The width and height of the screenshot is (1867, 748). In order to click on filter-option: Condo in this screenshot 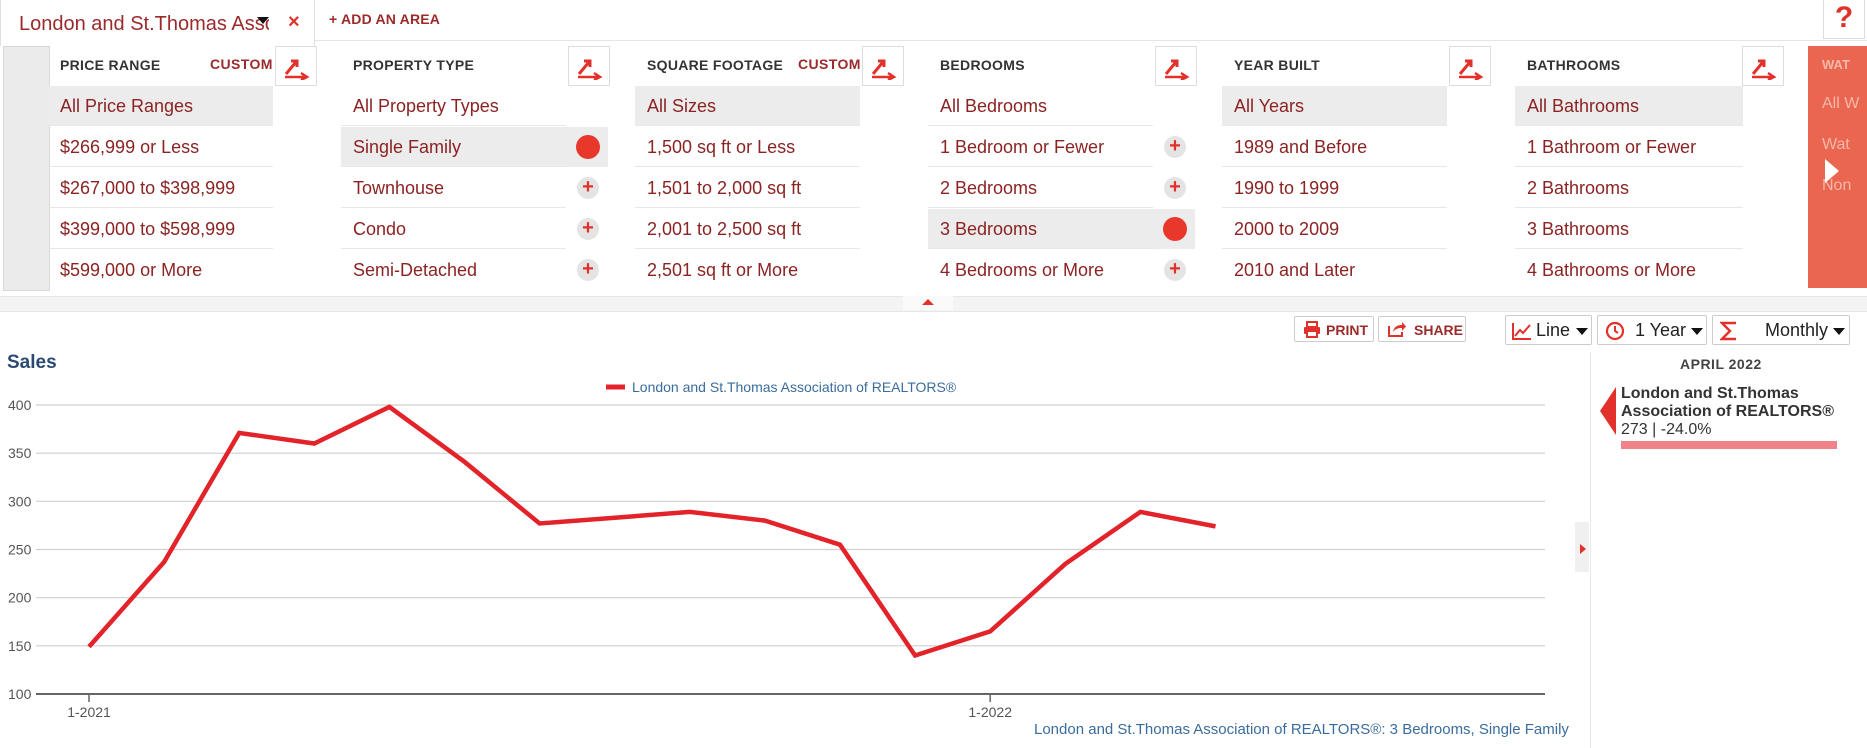, I will do `click(453, 229)`.